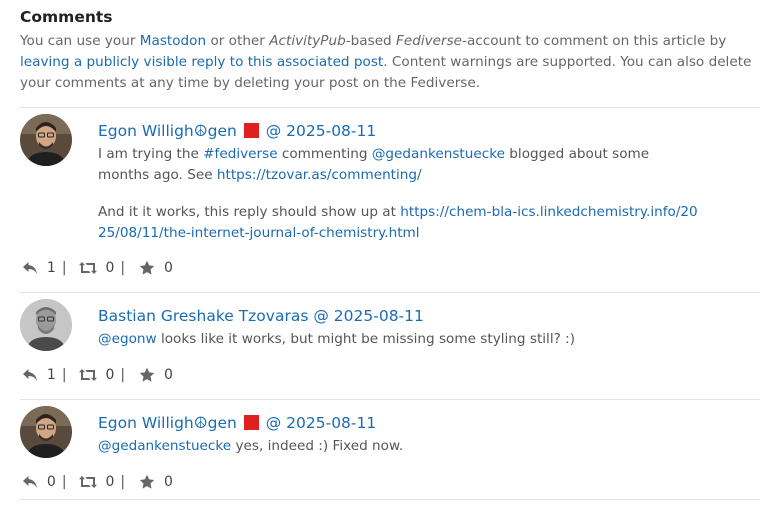  What do you see at coordinates (51, 482) in the screenshot?
I see `reply-count: 0` at bounding box center [51, 482].